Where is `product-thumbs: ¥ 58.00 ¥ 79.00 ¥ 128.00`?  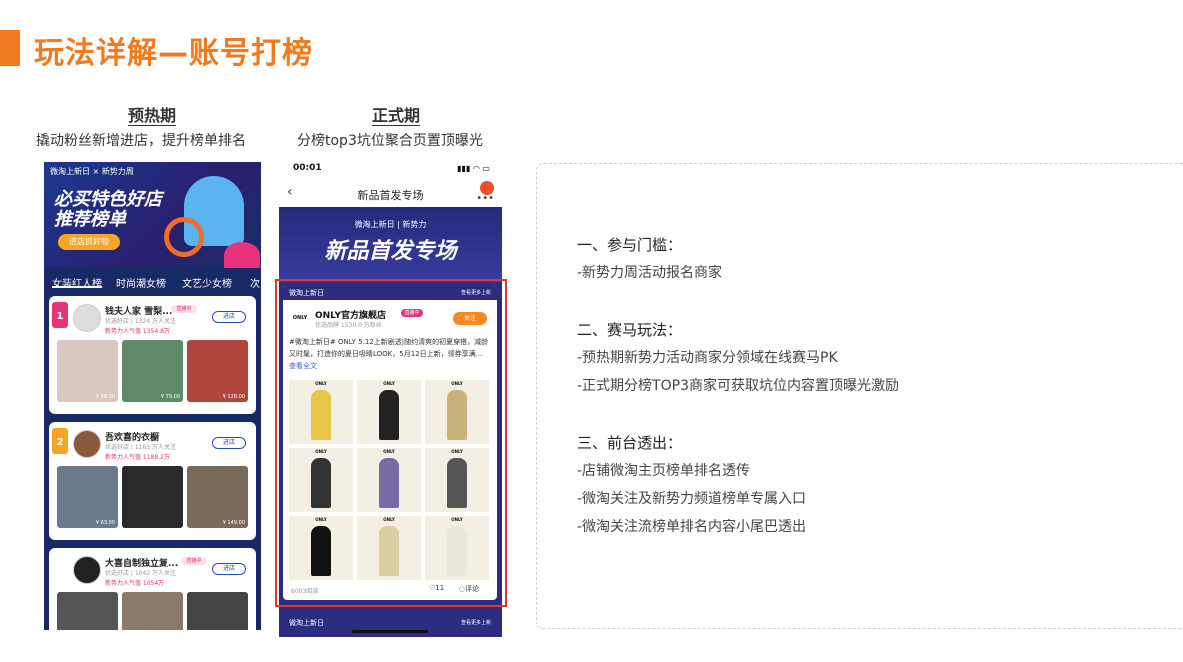 product-thumbs: ¥ 58.00 ¥ 79.00 ¥ 128.00 is located at coordinates (152, 371).